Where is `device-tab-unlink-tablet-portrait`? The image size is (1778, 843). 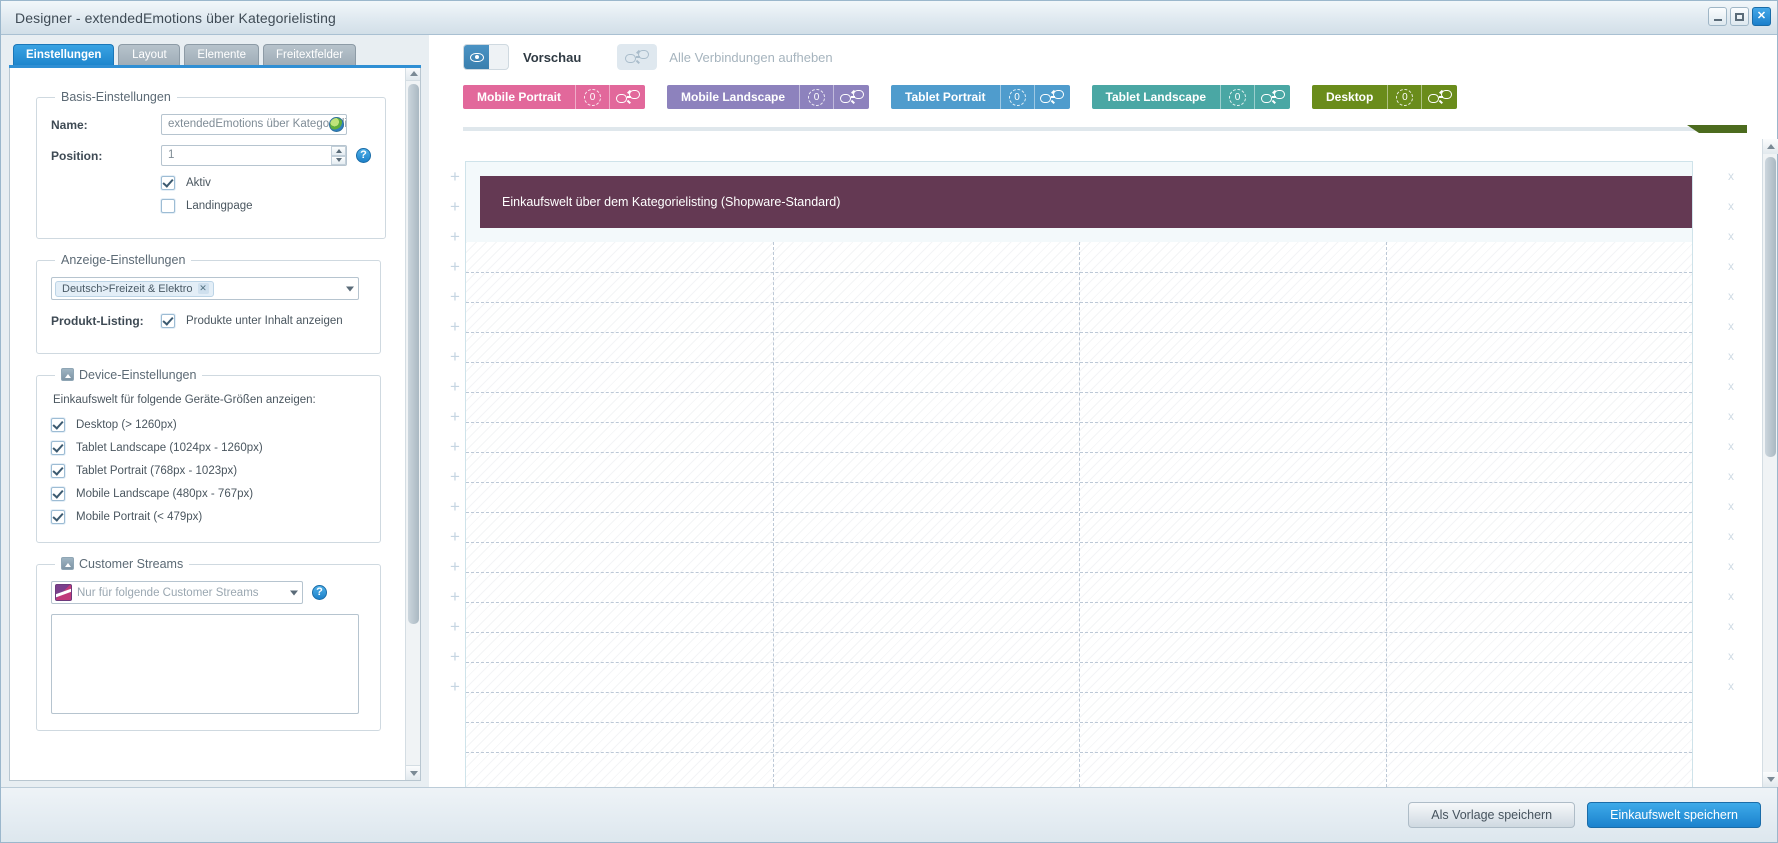
device-tab-unlink-tablet-portrait is located at coordinates (1051, 97).